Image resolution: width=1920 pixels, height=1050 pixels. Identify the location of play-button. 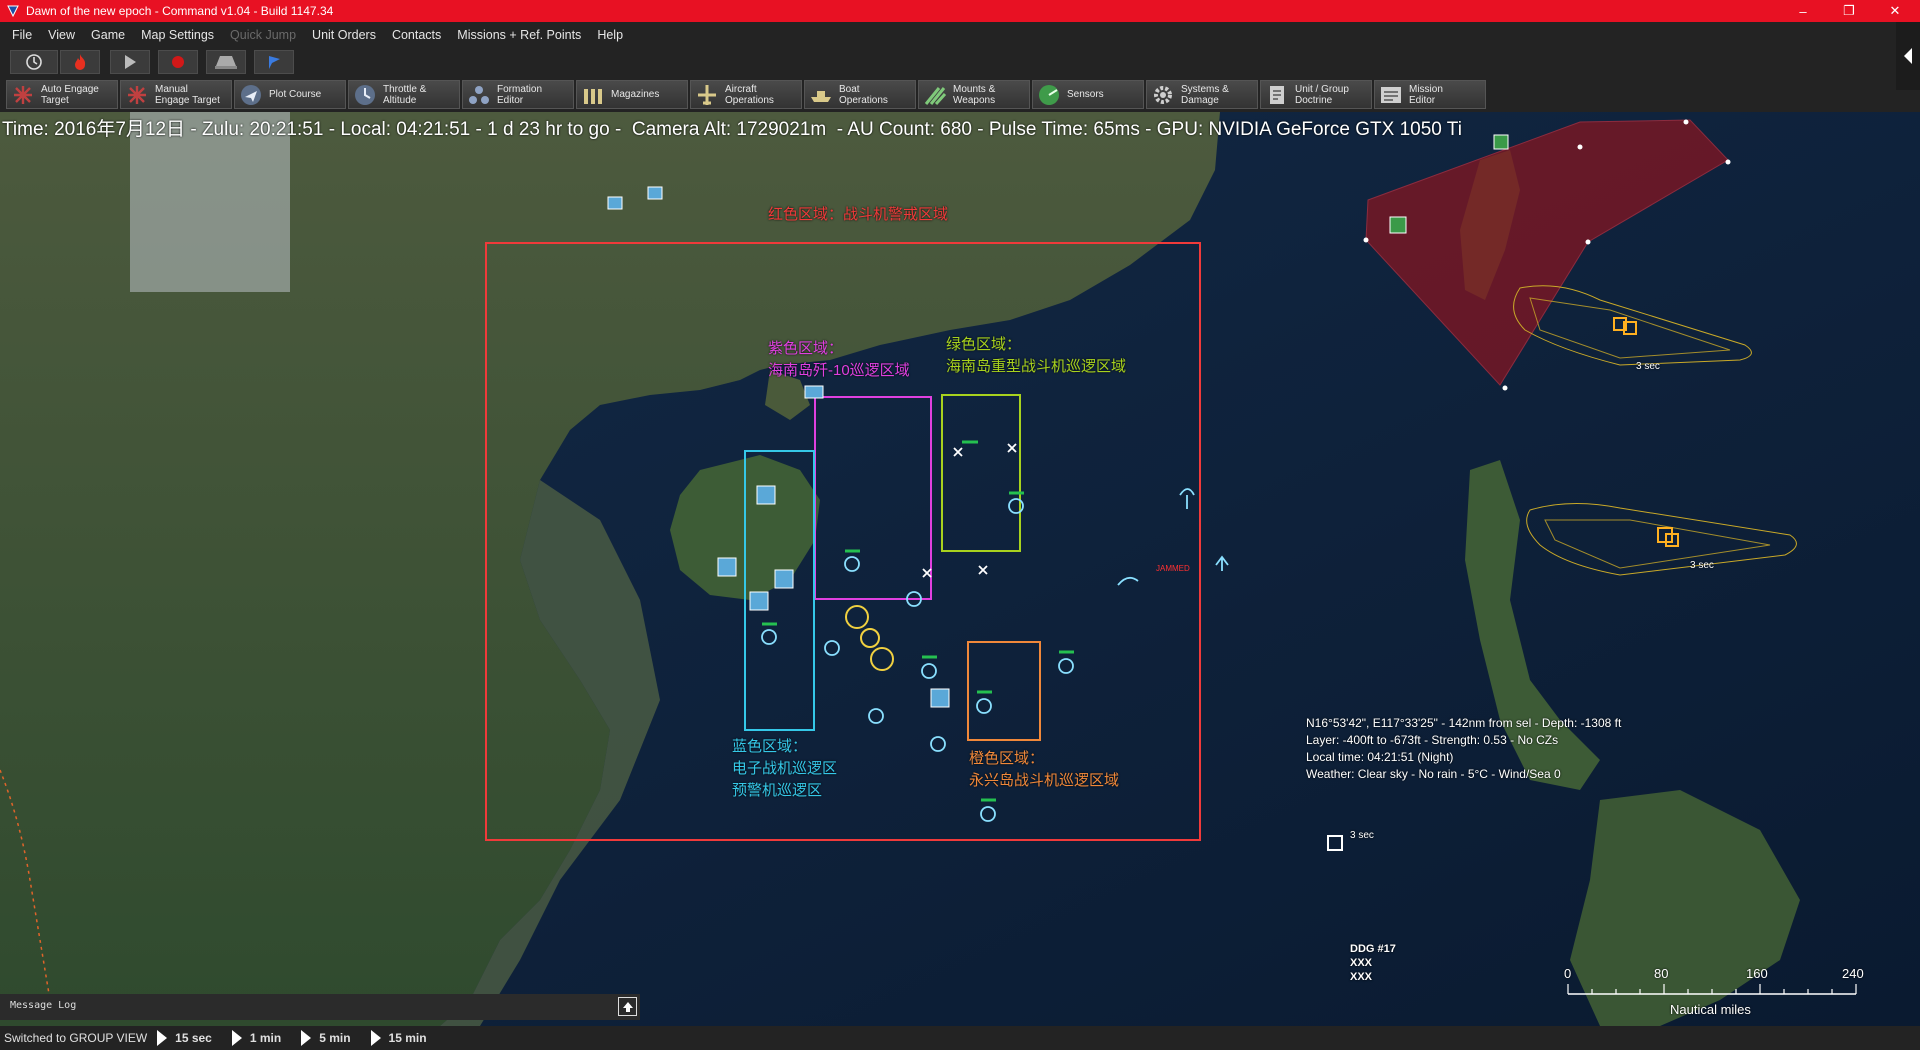
(130, 62).